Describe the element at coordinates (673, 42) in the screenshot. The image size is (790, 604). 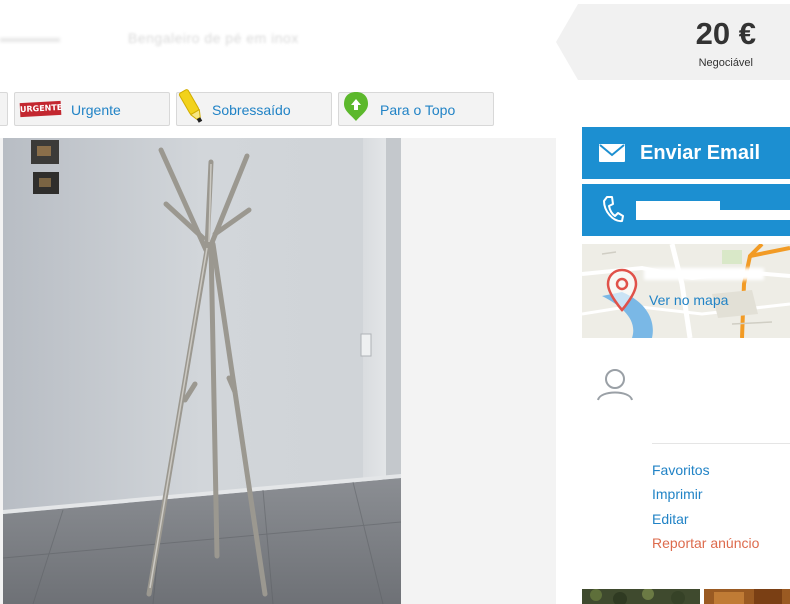
I see `price-box: 20 € Negociável` at that location.